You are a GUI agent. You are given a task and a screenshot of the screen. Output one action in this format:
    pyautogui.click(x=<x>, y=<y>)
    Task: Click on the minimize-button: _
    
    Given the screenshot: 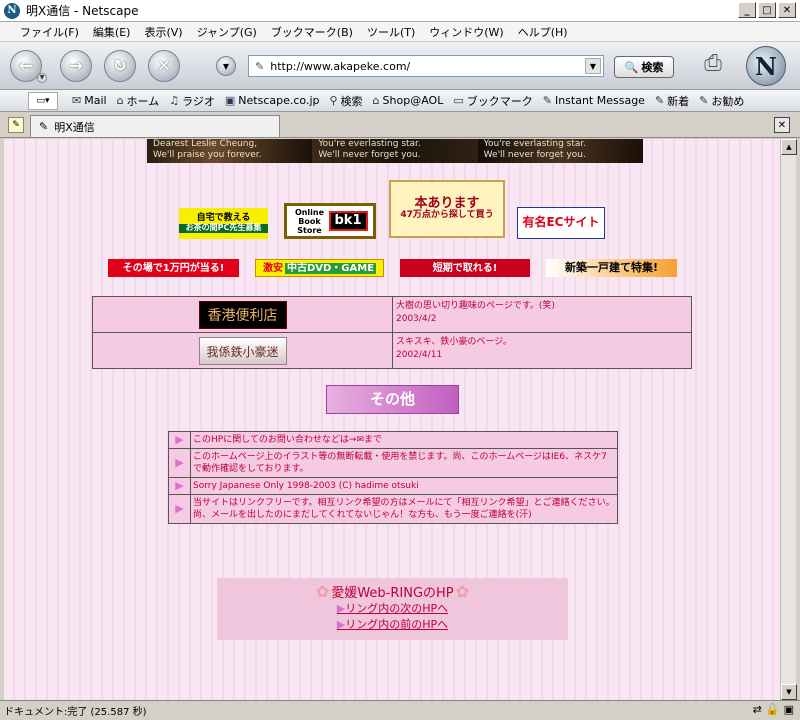 What is the action you would take?
    pyautogui.click(x=747, y=10)
    